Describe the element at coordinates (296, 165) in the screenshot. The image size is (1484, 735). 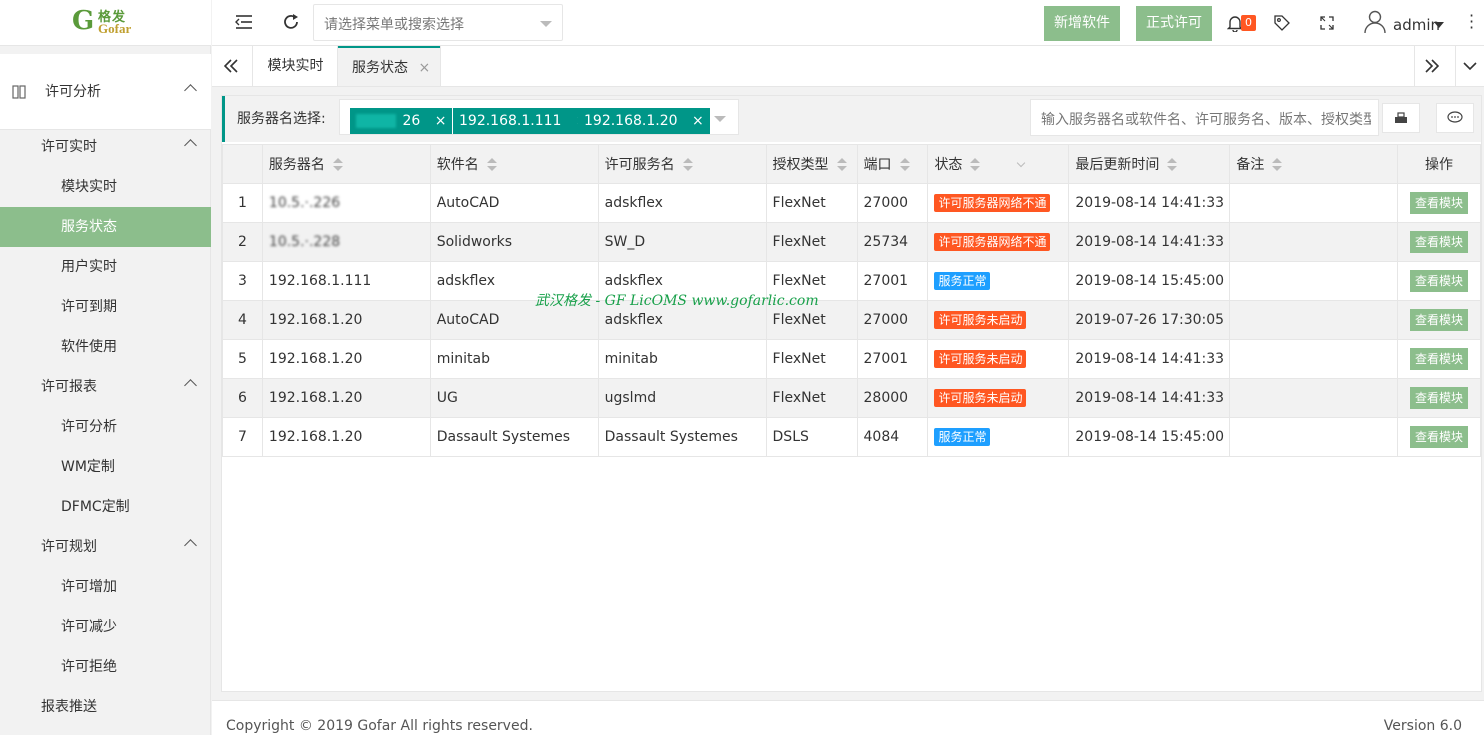
I see `column-label: 服务器名` at that location.